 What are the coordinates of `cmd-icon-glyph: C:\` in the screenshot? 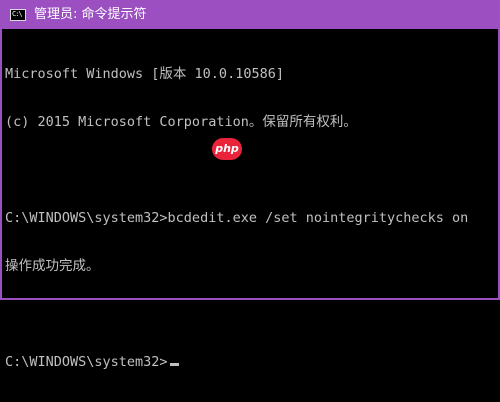 It's located at (17, 13).